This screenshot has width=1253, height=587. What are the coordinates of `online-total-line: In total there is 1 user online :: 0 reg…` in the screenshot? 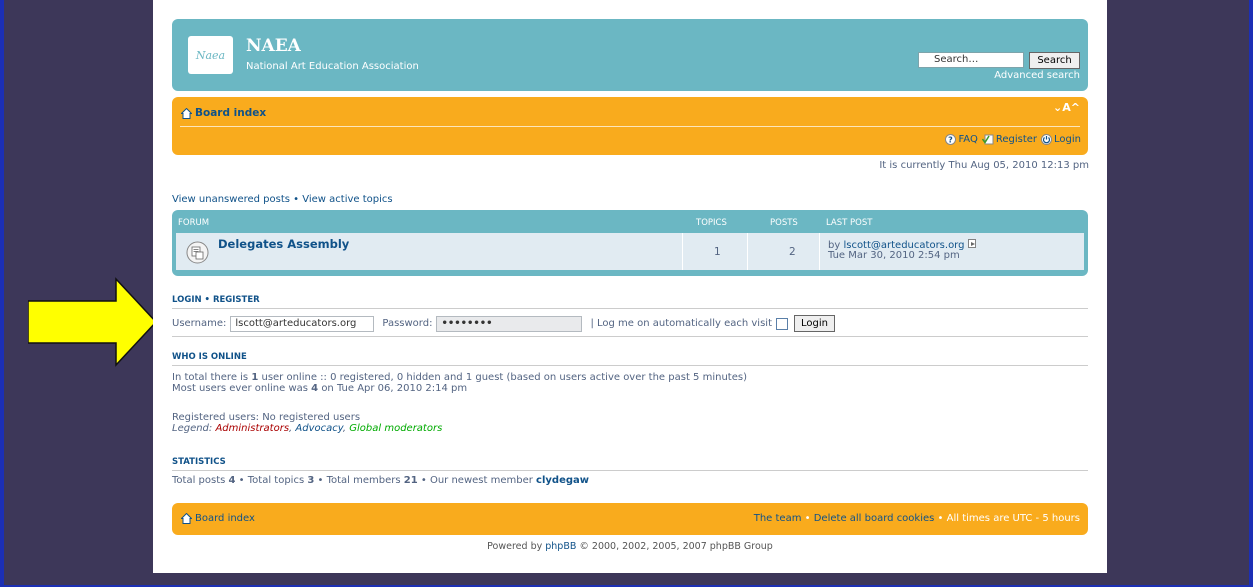 It's located at (459, 377).